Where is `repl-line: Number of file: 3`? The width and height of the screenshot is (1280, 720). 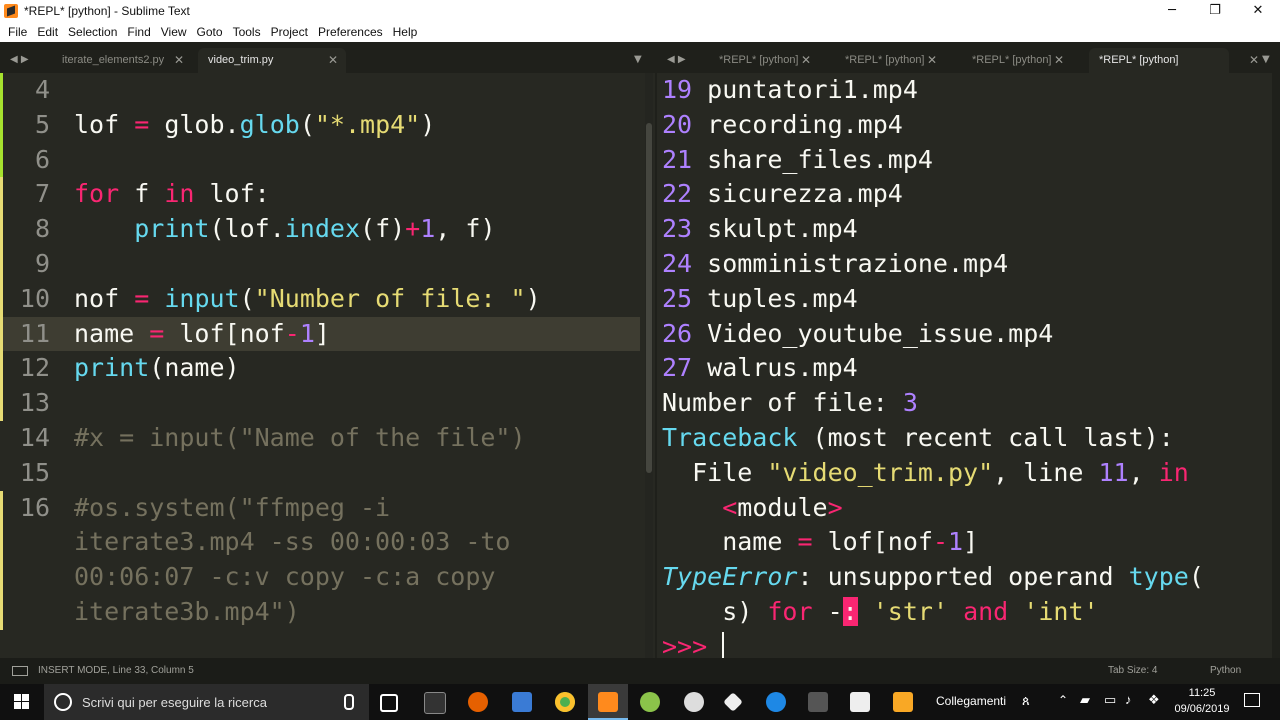 repl-line: Number of file: 3 is located at coordinates (790, 403).